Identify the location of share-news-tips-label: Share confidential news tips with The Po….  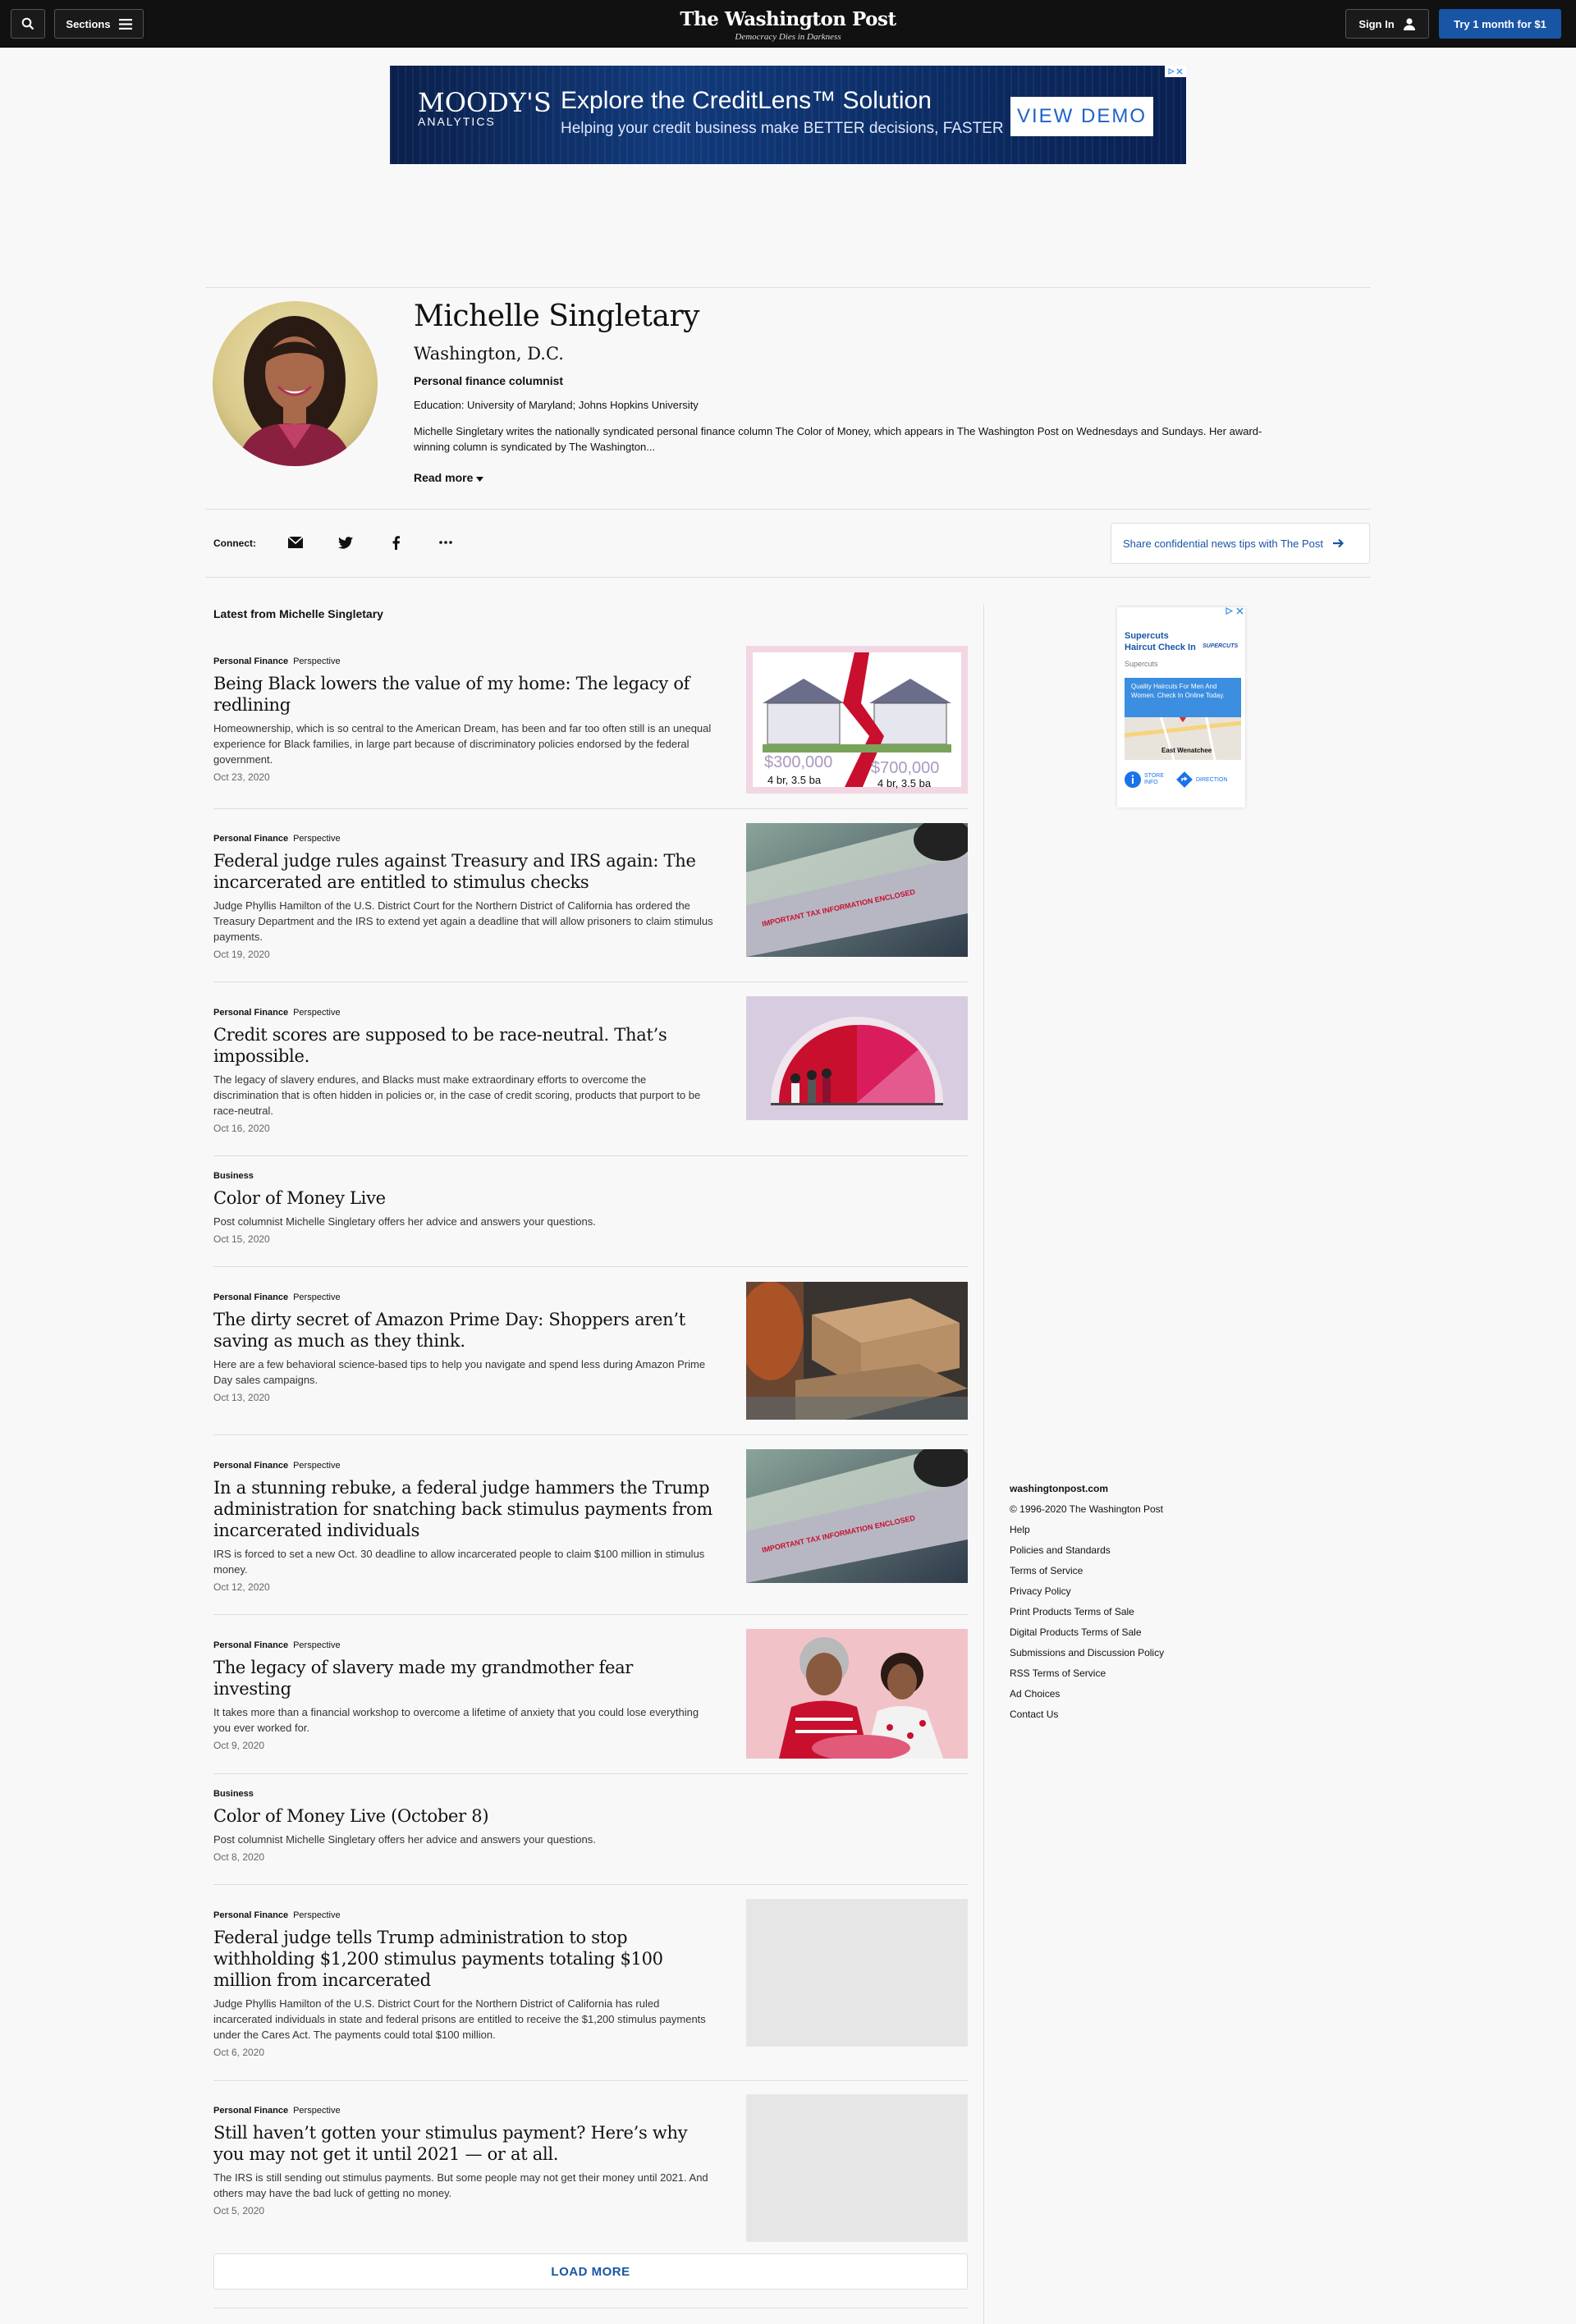
(1223, 543).